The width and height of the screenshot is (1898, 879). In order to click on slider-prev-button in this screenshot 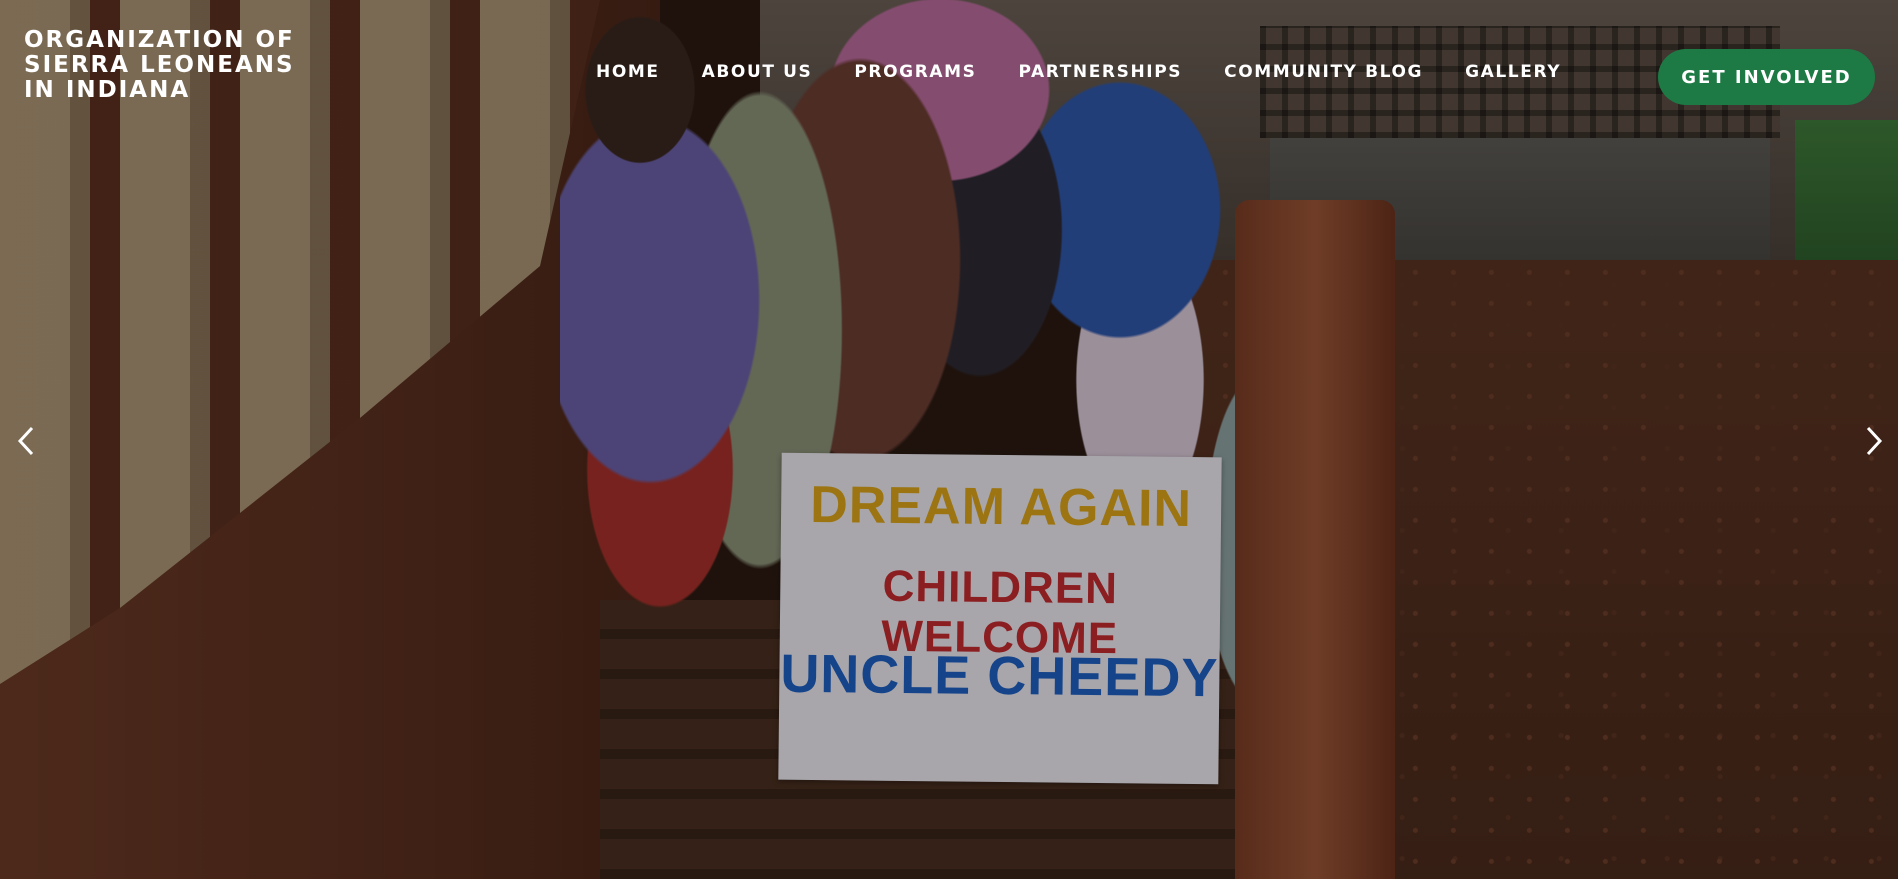, I will do `click(27, 441)`.